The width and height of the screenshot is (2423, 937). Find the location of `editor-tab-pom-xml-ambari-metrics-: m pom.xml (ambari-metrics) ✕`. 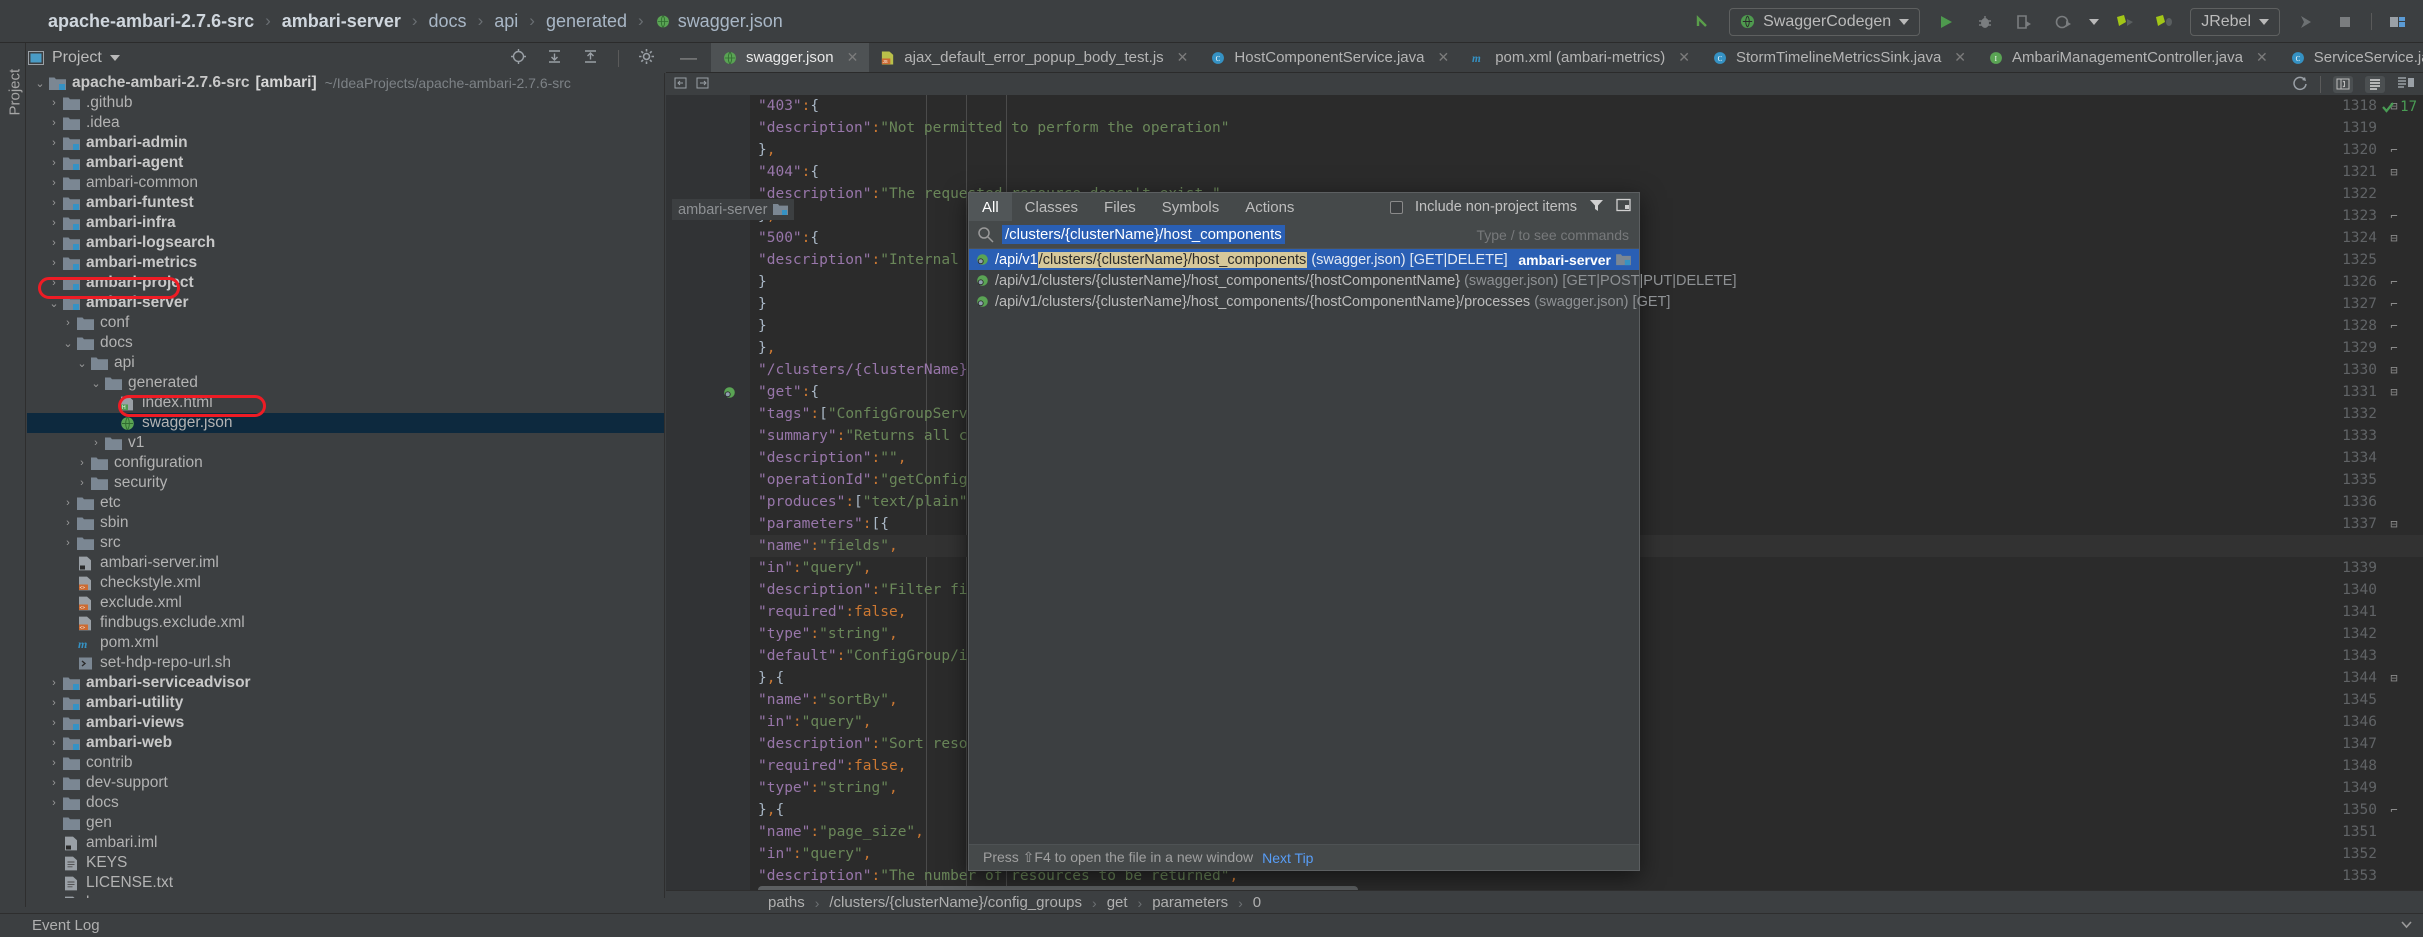

editor-tab-pom-xml-ambari-metrics-: m pom.xml (ambari-metrics) ✕ is located at coordinates (1580, 57).